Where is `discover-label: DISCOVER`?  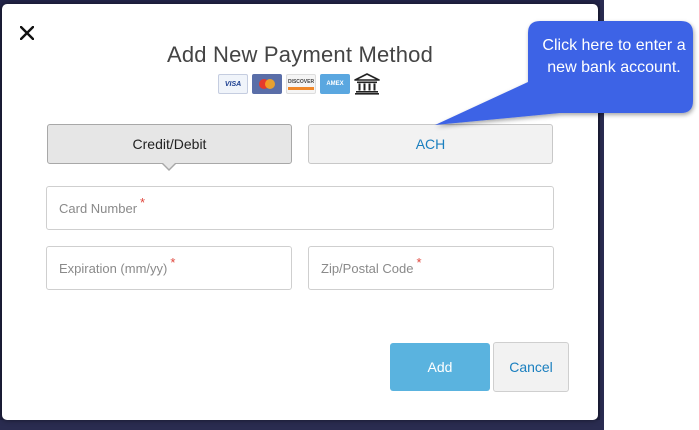
discover-label: DISCOVER is located at coordinates (301, 81).